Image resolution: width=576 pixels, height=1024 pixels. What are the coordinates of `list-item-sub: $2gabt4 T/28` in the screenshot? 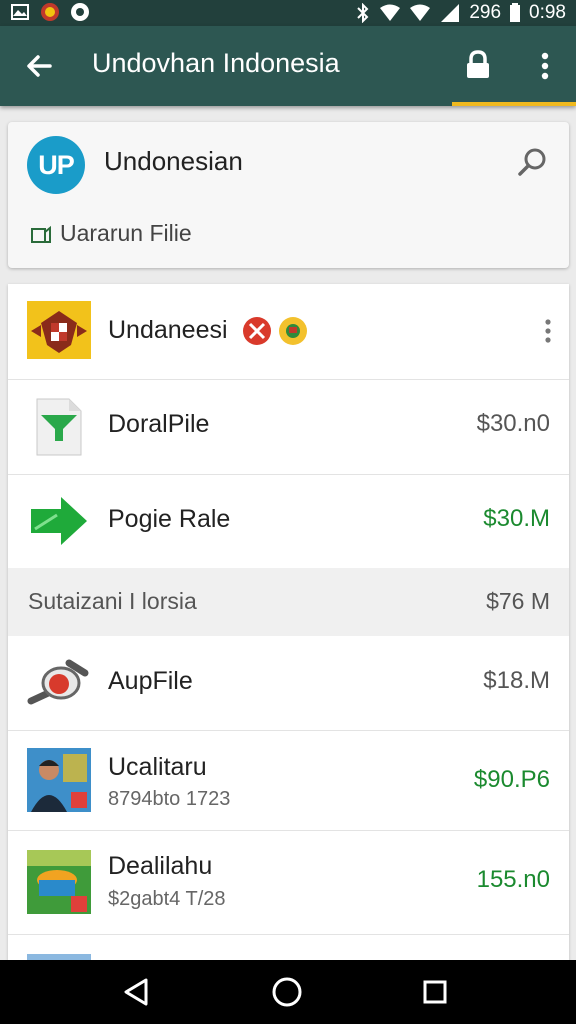 It's located at (167, 899).